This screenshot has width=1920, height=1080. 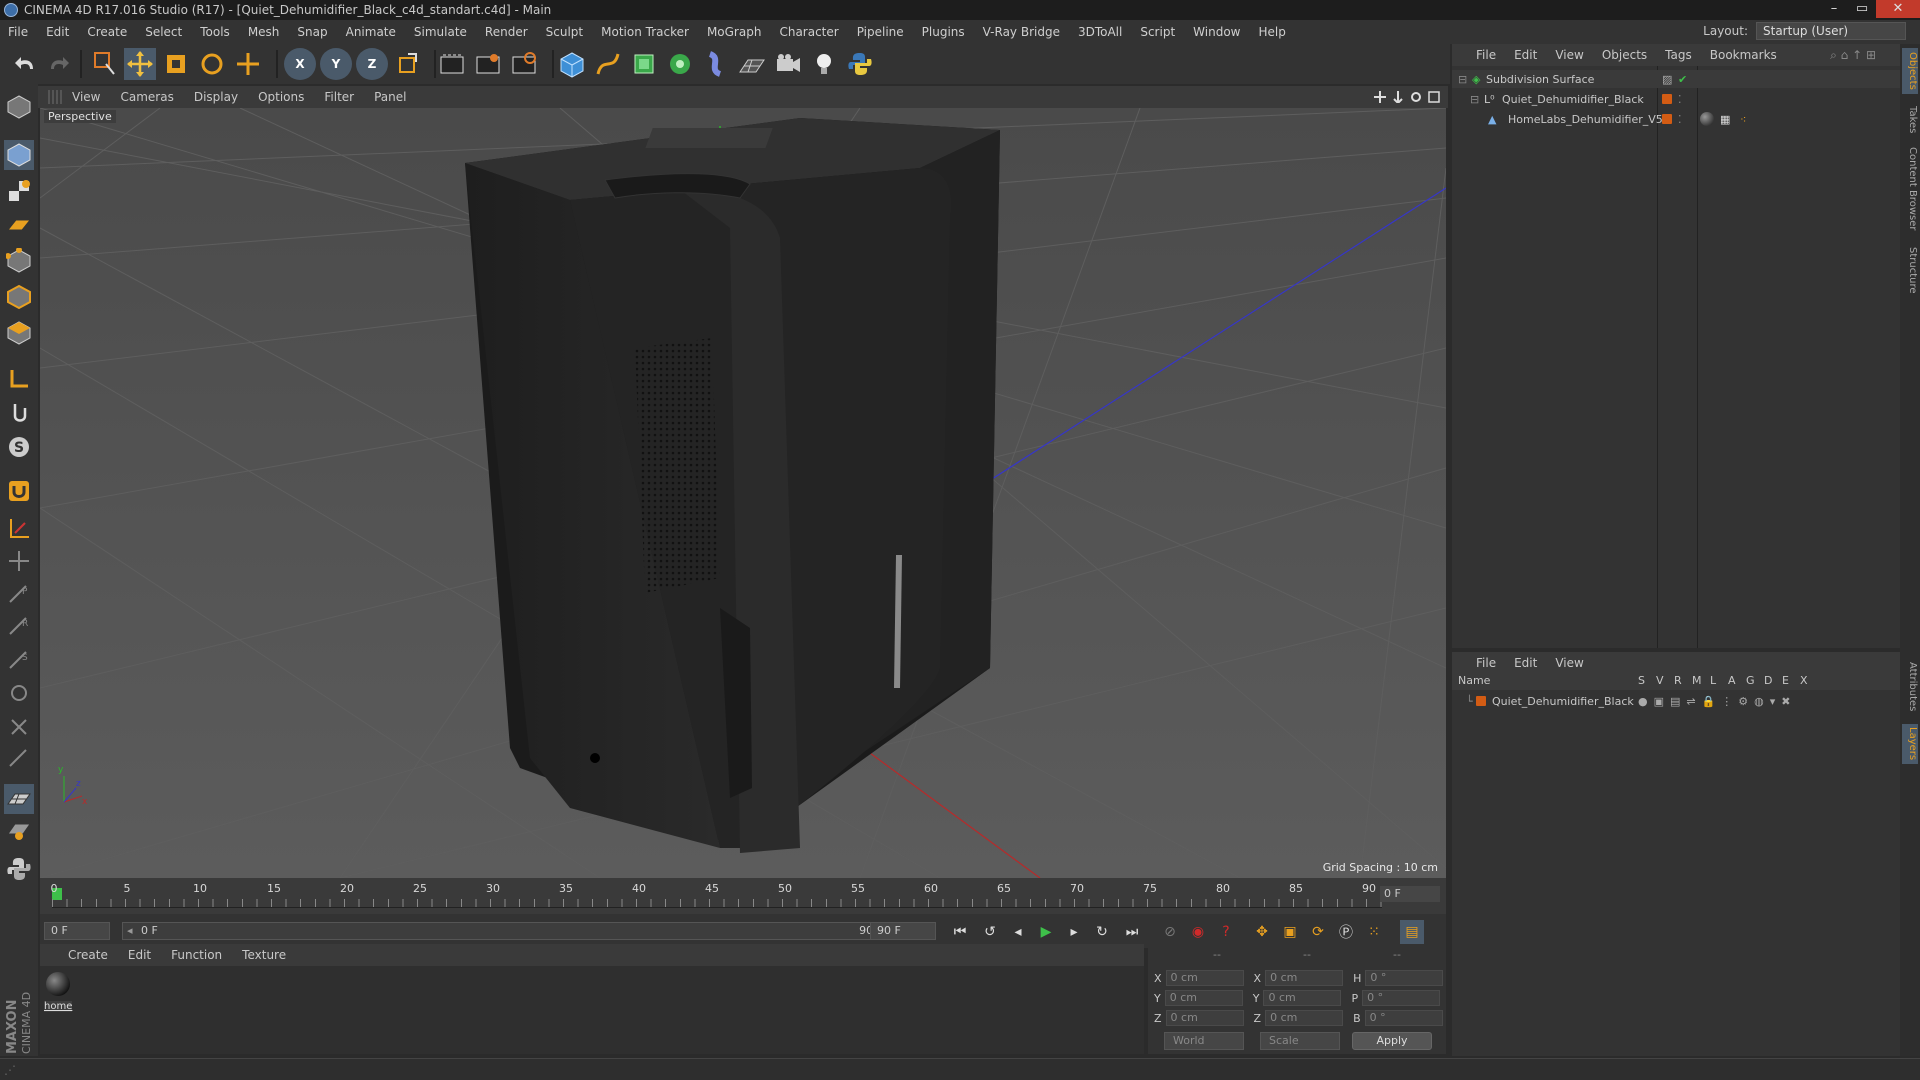 I want to click on end-frame-field: 90 F, so click(x=903, y=931).